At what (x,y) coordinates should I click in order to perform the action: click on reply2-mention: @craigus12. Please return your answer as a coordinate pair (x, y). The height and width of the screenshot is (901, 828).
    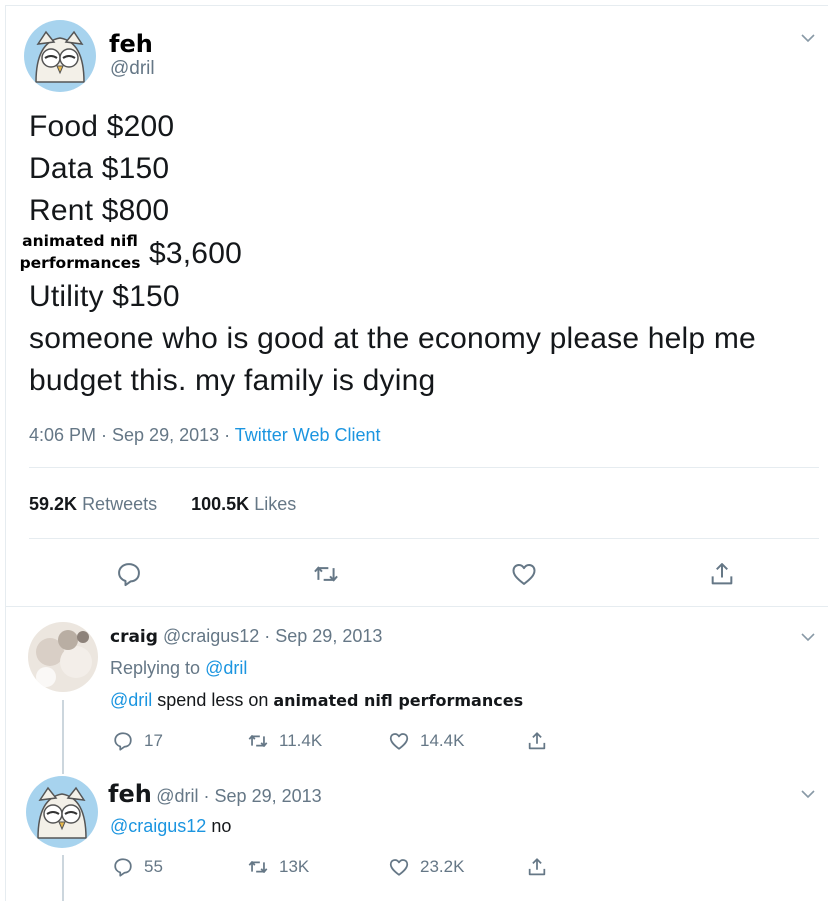
    Looking at the image, I should click on (158, 826).